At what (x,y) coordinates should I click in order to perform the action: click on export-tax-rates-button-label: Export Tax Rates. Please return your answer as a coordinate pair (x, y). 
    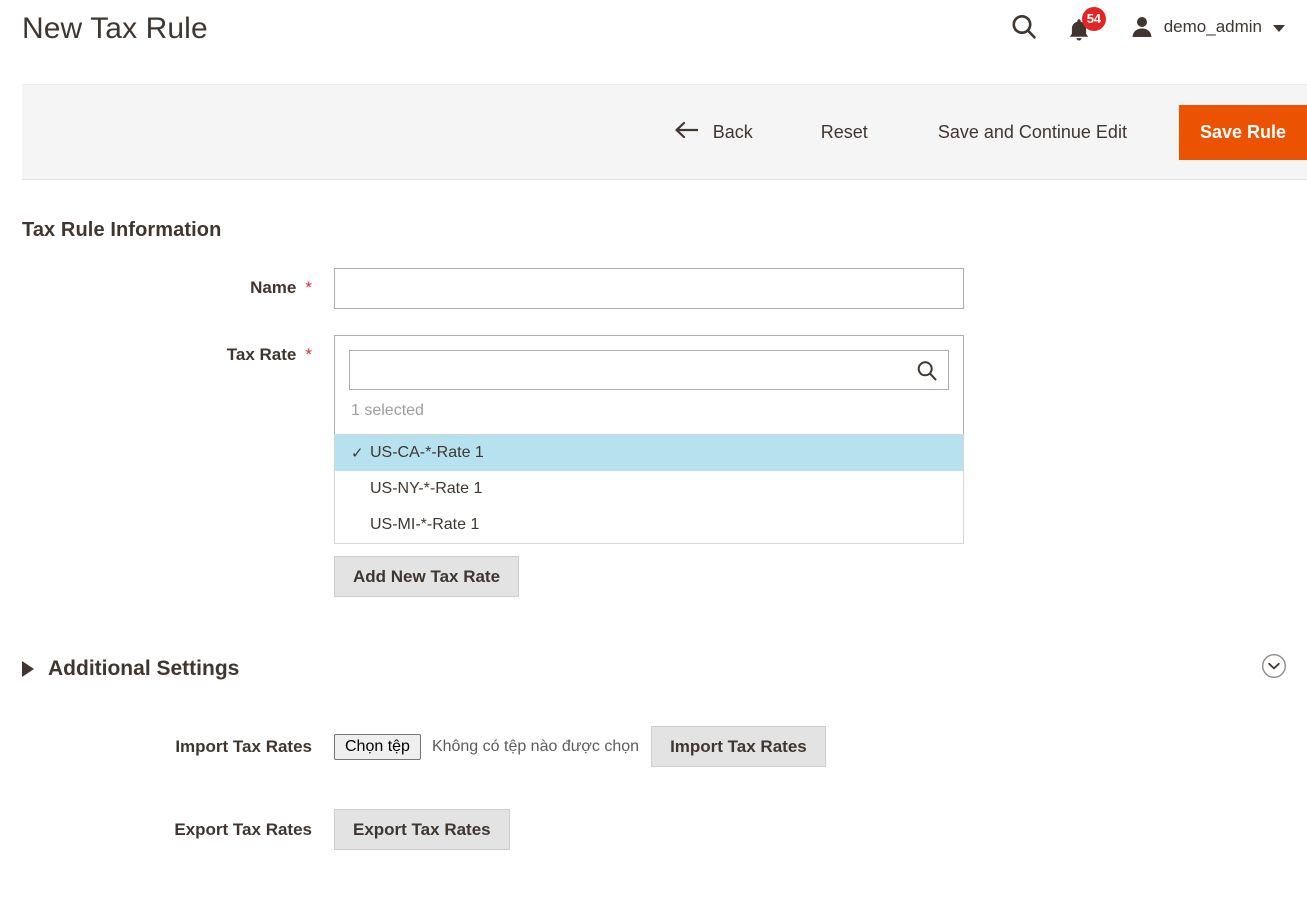
    Looking at the image, I should click on (422, 829).